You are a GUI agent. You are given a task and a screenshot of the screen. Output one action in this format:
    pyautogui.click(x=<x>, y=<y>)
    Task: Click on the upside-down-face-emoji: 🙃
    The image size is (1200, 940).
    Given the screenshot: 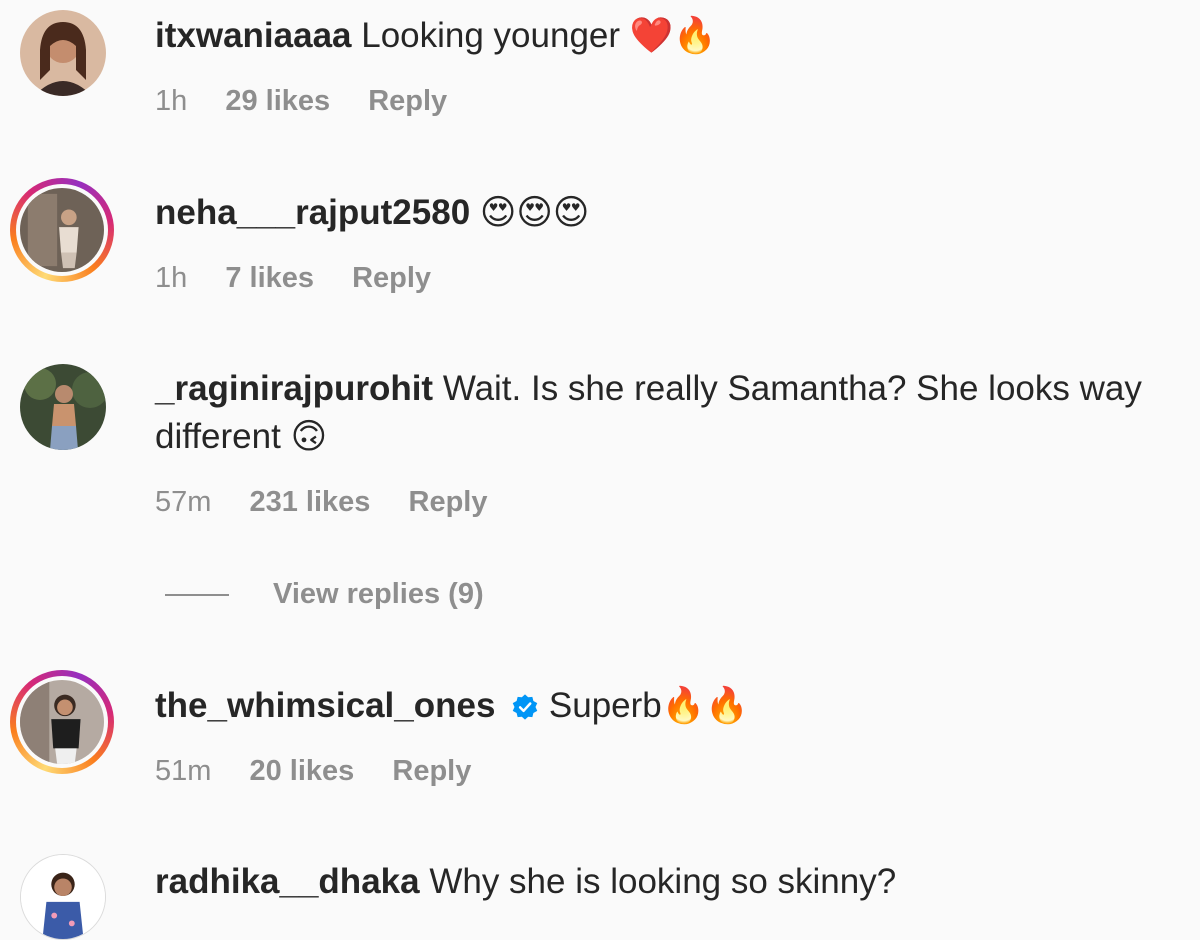 What is the action you would take?
    pyautogui.click(x=309, y=437)
    